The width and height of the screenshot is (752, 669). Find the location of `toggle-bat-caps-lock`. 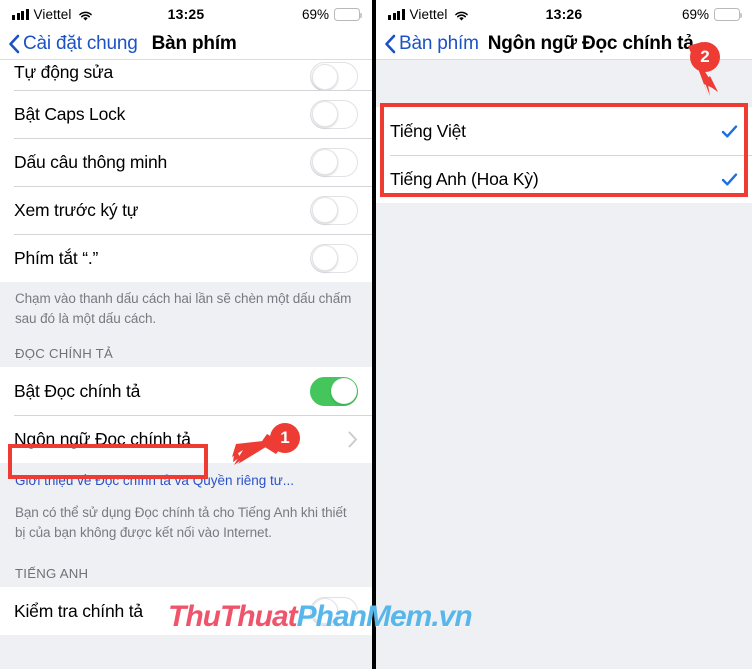

toggle-bat-caps-lock is located at coordinates (334, 114).